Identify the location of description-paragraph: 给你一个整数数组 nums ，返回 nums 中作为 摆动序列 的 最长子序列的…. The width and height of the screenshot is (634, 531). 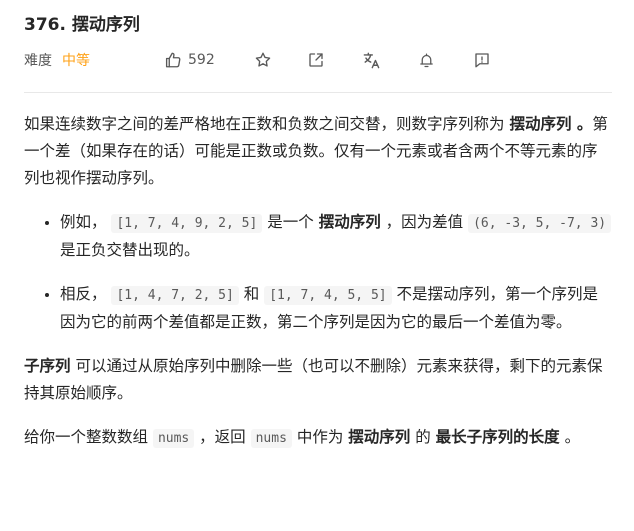
(302, 438).